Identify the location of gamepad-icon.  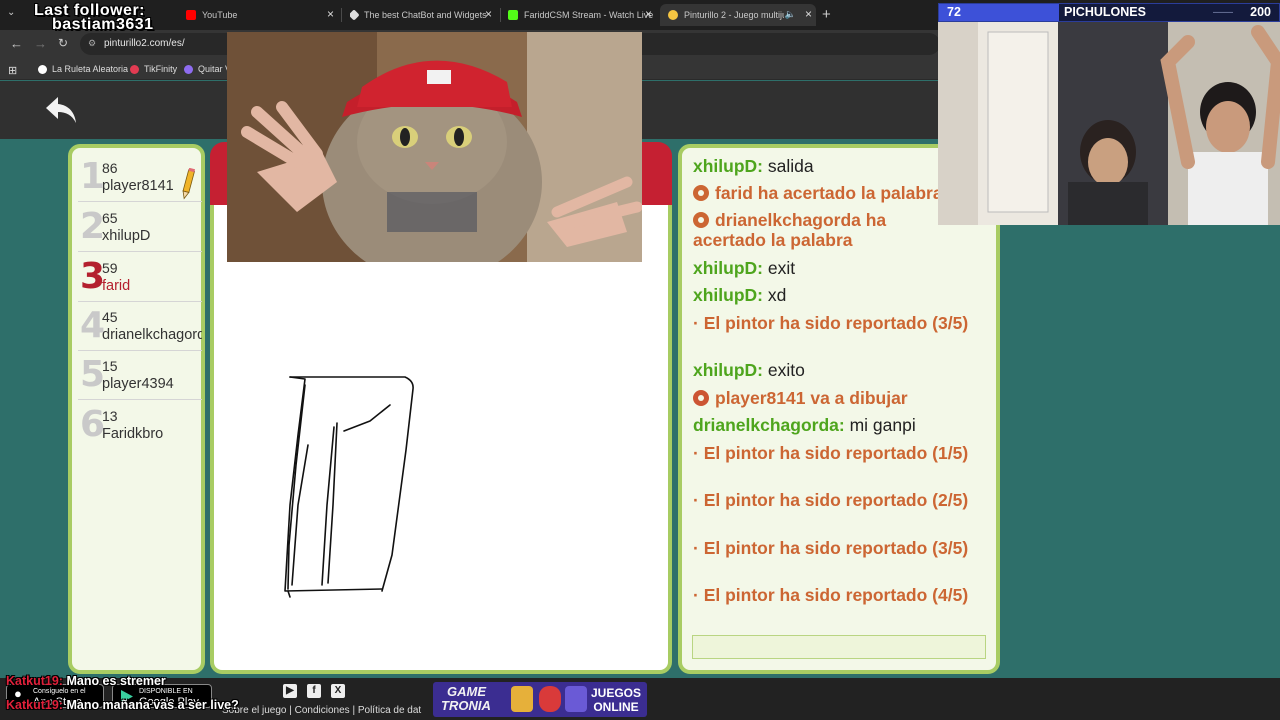
(576, 699).